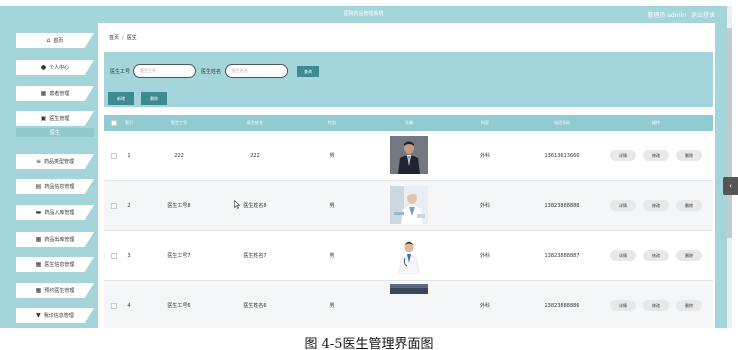 This screenshot has height=350, width=738. I want to click on doctor-name-label: 医生姓名, so click(211, 72).